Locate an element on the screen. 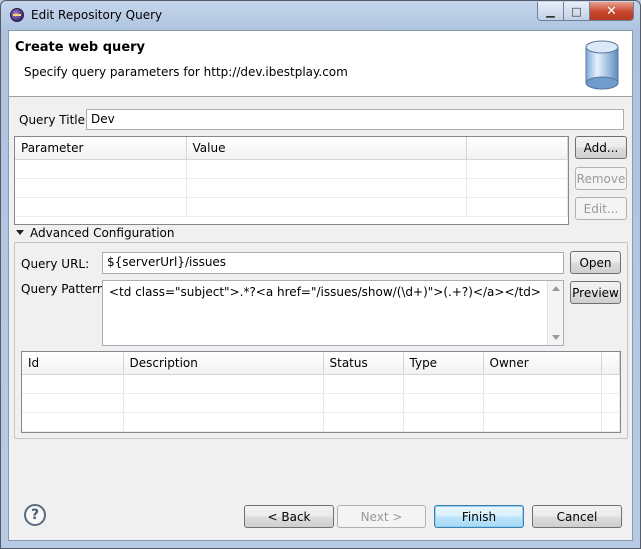 This screenshot has width=641, height=549. back-button: < Back is located at coordinates (289, 516).